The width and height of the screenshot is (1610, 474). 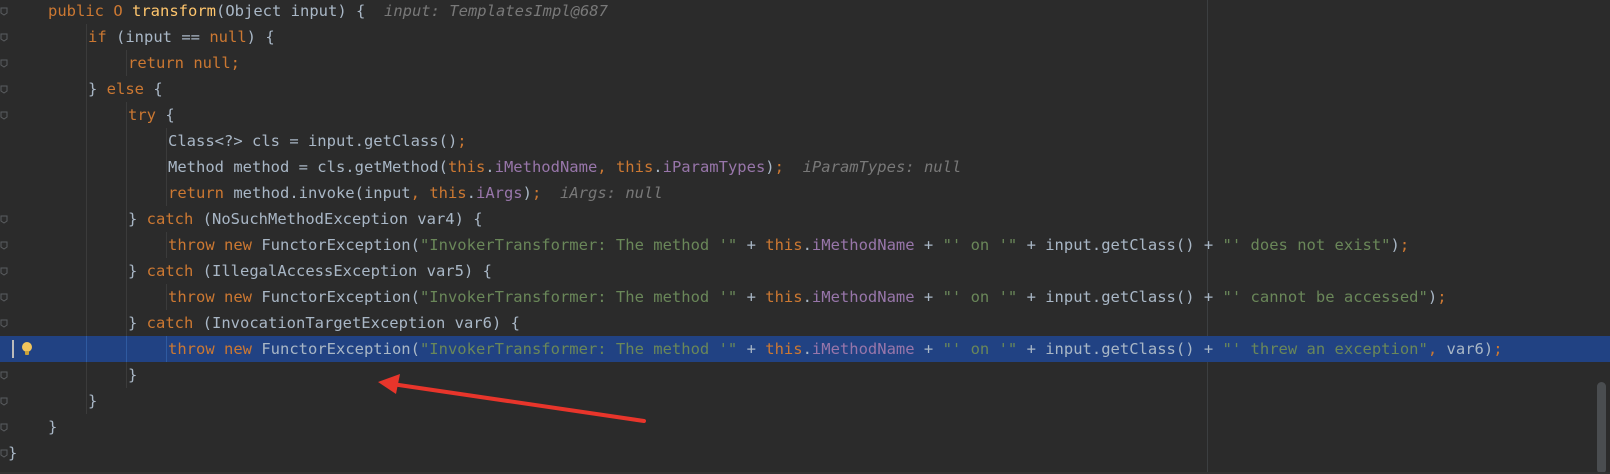 I want to click on code-token: method.invoke(input, so click(x=322, y=193).